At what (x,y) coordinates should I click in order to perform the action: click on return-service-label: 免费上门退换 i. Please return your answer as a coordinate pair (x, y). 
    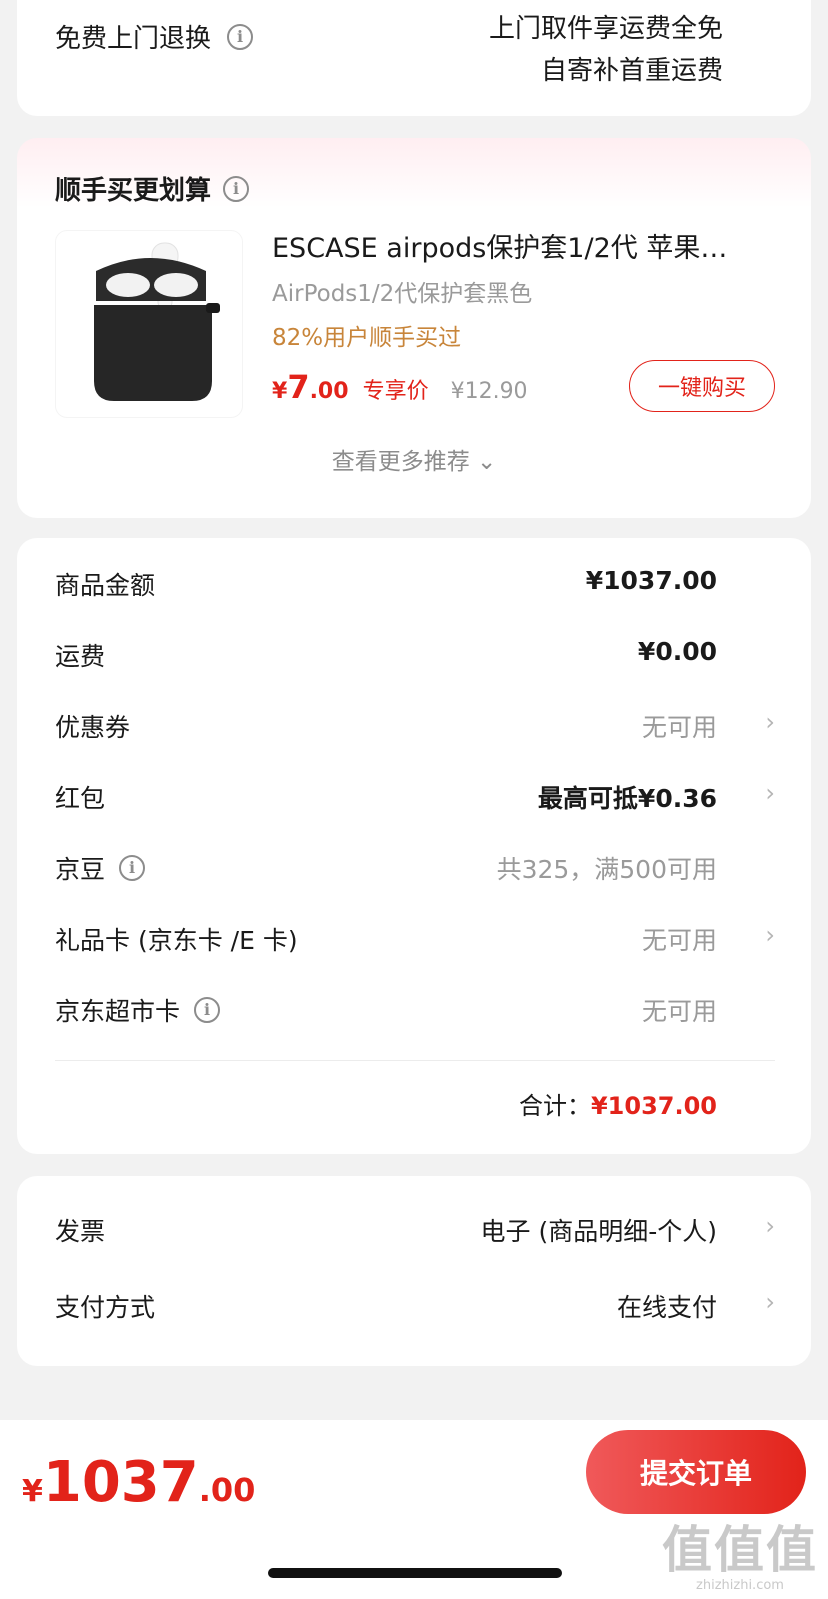
    Looking at the image, I should click on (154, 36).